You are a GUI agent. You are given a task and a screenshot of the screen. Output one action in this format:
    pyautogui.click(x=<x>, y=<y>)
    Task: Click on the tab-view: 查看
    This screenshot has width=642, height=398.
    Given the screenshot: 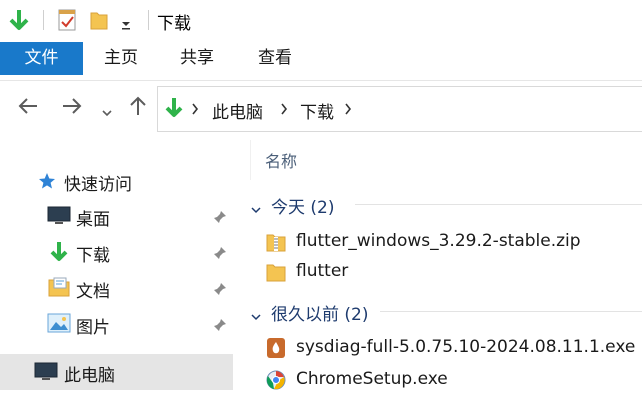 What is the action you would take?
    pyautogui.click(x=275, y=58)
    